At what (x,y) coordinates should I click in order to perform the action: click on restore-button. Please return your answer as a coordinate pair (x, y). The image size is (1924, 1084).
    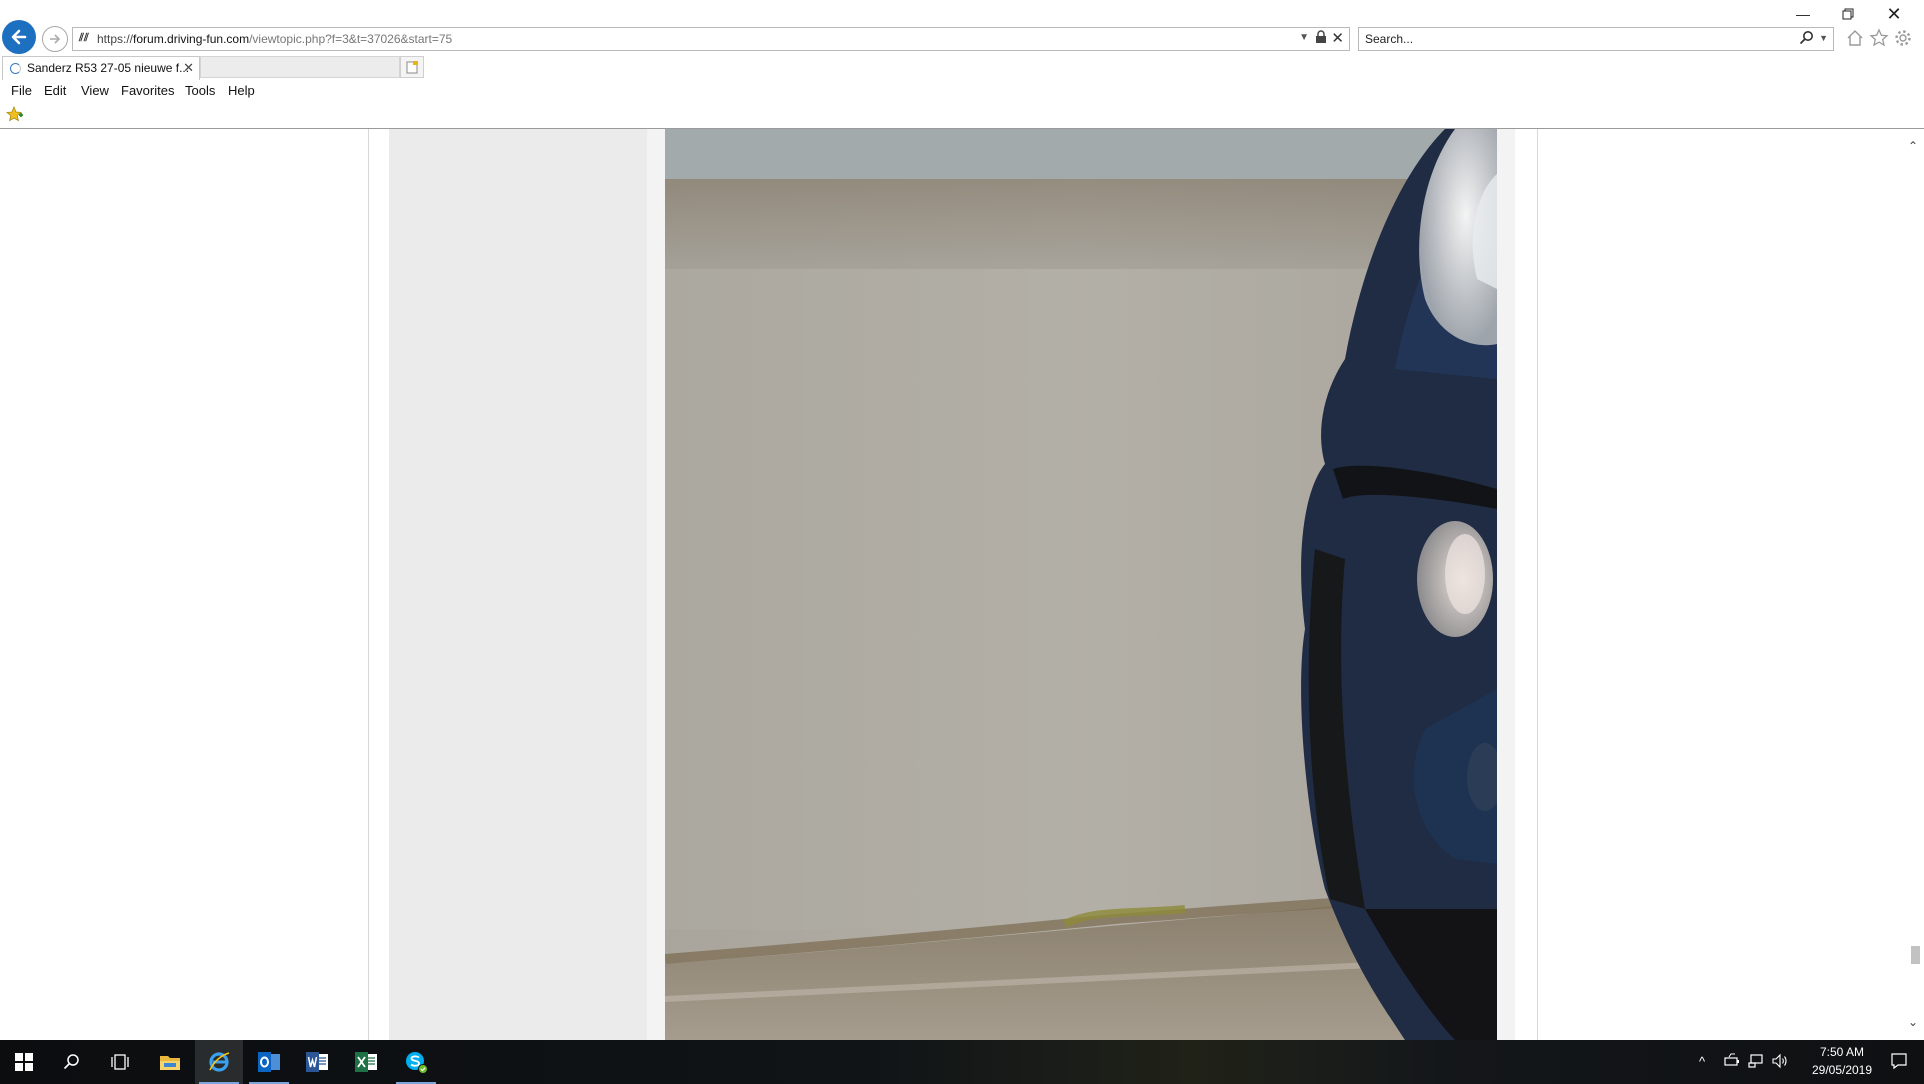
    Looking at the image, I should click on (1848, 14).